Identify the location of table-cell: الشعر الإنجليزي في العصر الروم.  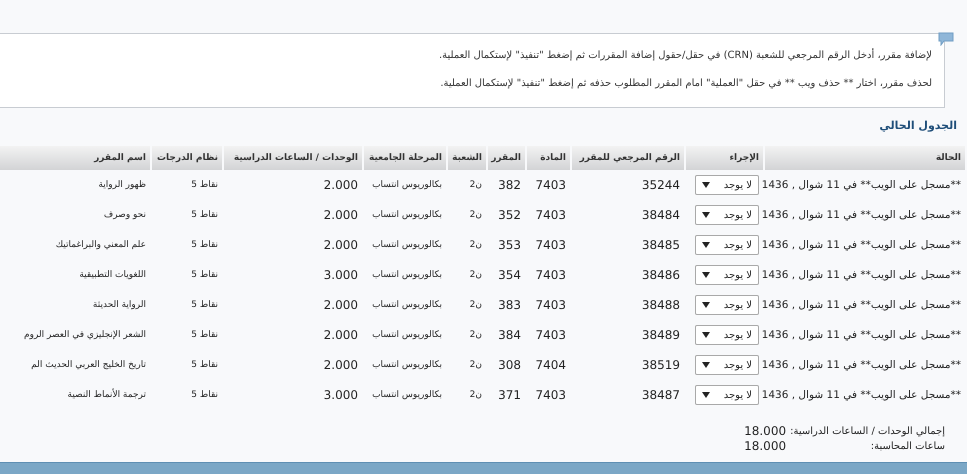
(85, 335).